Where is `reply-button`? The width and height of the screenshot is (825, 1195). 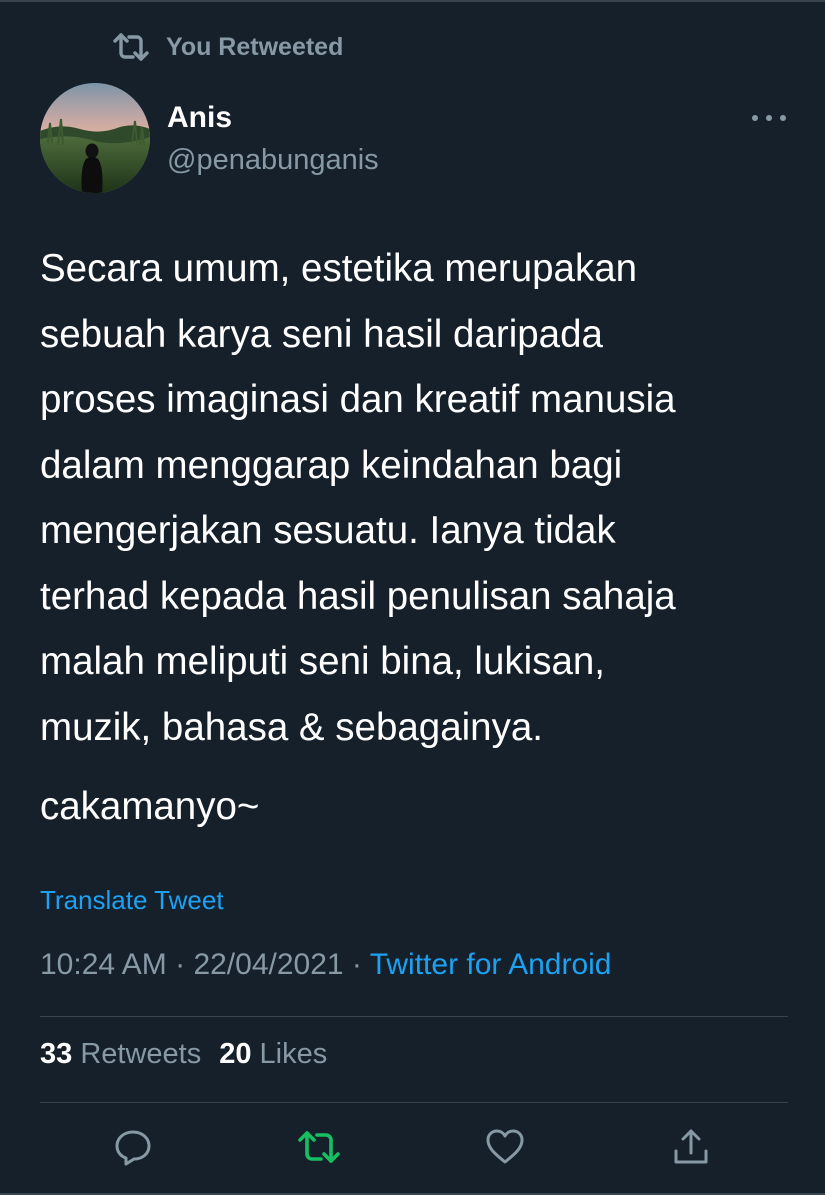 reply-button is located at coordinates (133, 1149).